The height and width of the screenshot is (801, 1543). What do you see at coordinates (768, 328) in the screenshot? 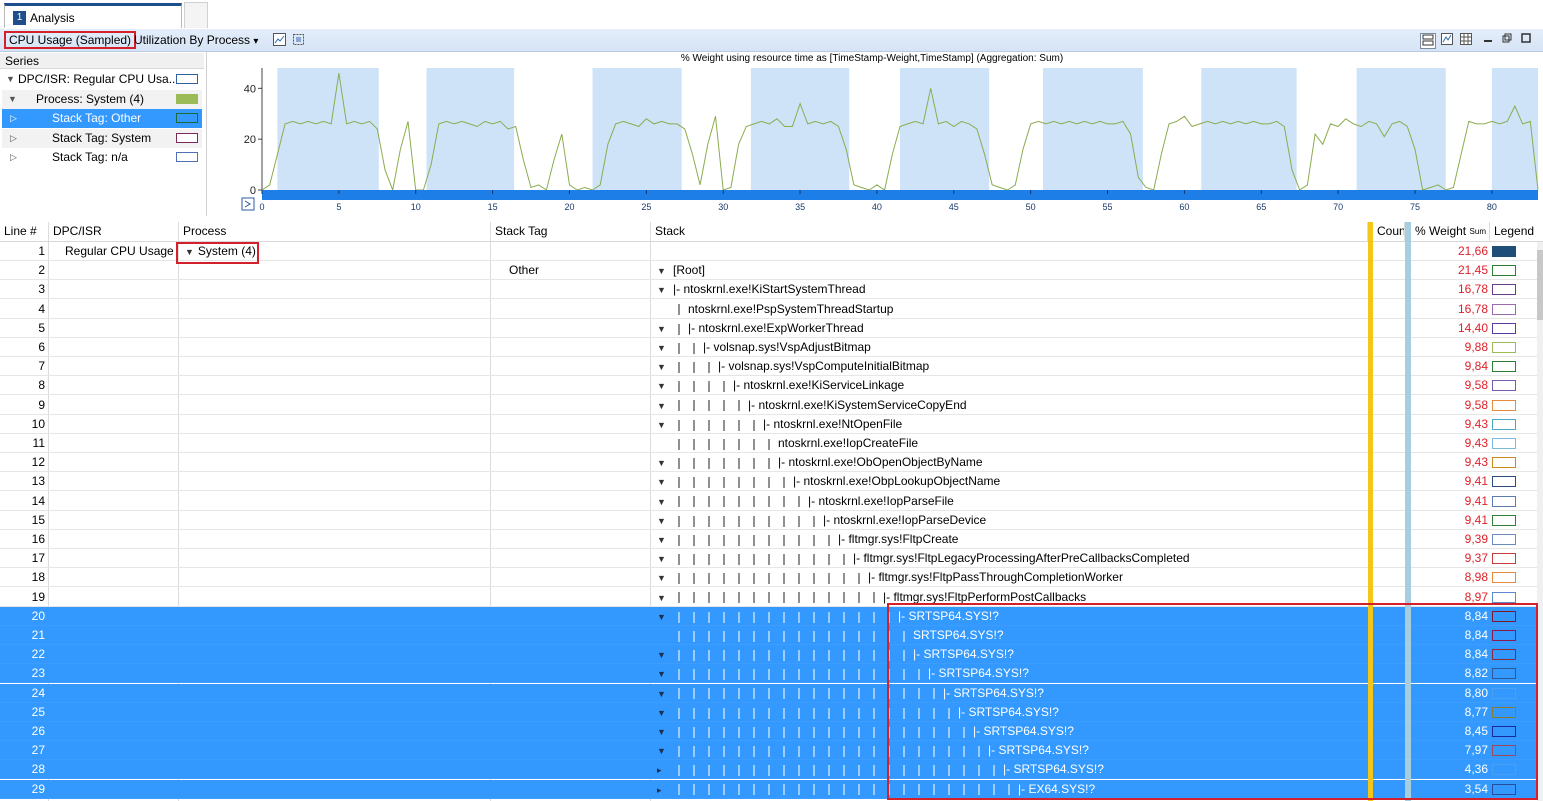
I see `table-row: 5 ▼ |- ntoskrnl.exe!ExpWorkerThread 14,40` at bounding box center [768, 328].